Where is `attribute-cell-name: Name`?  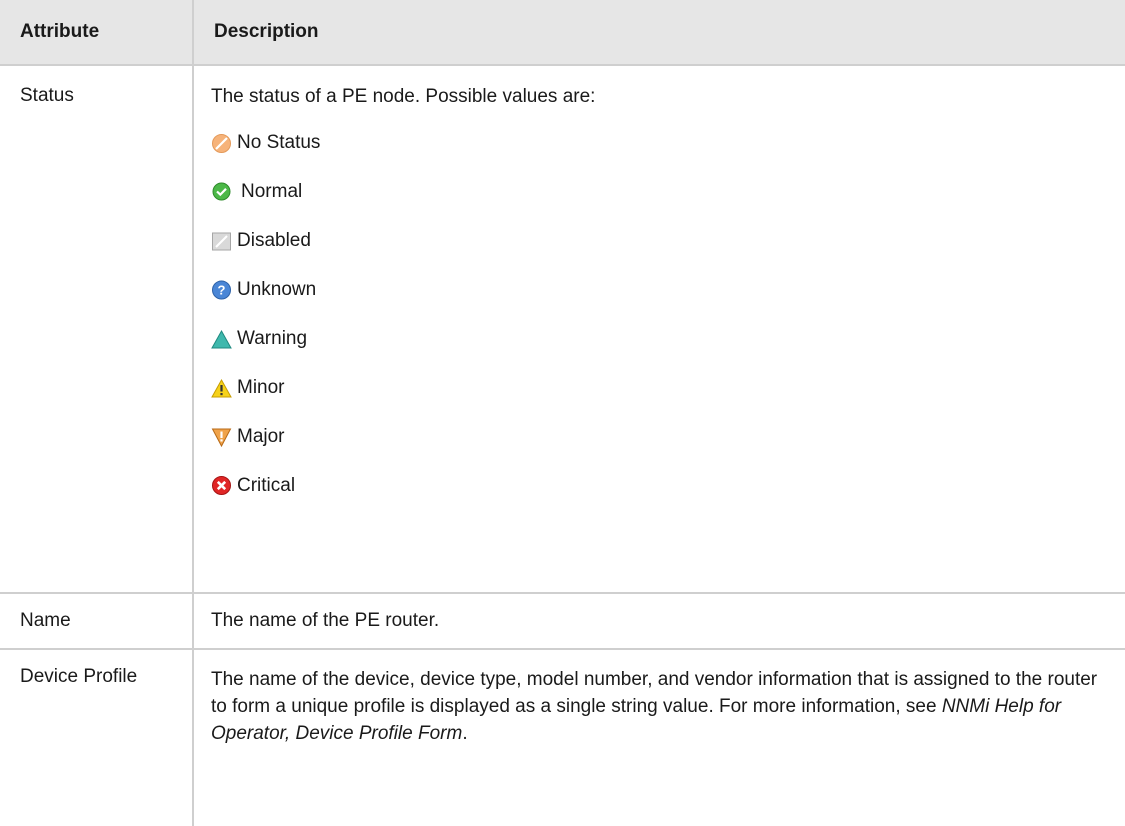 attribute-cell-name: Name is located at coordinates (96, 621).